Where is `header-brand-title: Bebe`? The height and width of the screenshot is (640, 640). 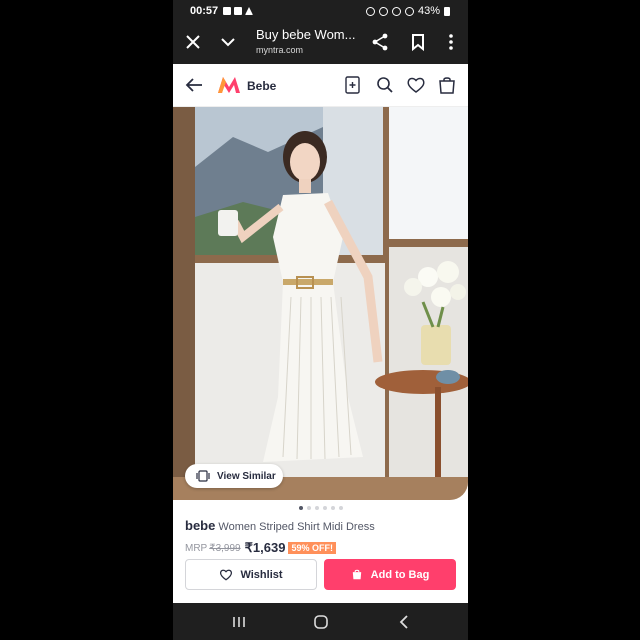 header-brand-title: Bebe is located at coordinates (262, 86).